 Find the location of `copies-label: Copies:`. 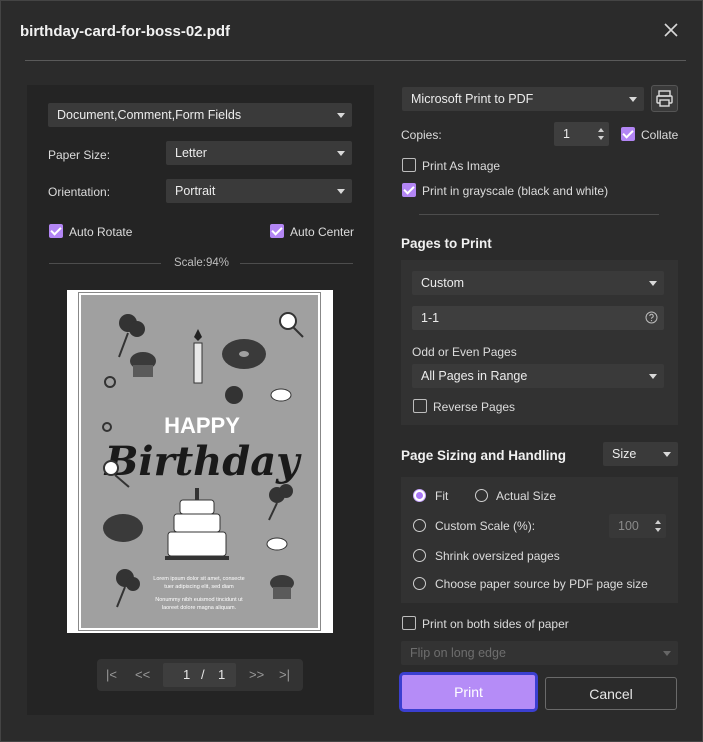

copies-label: Copies: is located at coordinates (421, 135).